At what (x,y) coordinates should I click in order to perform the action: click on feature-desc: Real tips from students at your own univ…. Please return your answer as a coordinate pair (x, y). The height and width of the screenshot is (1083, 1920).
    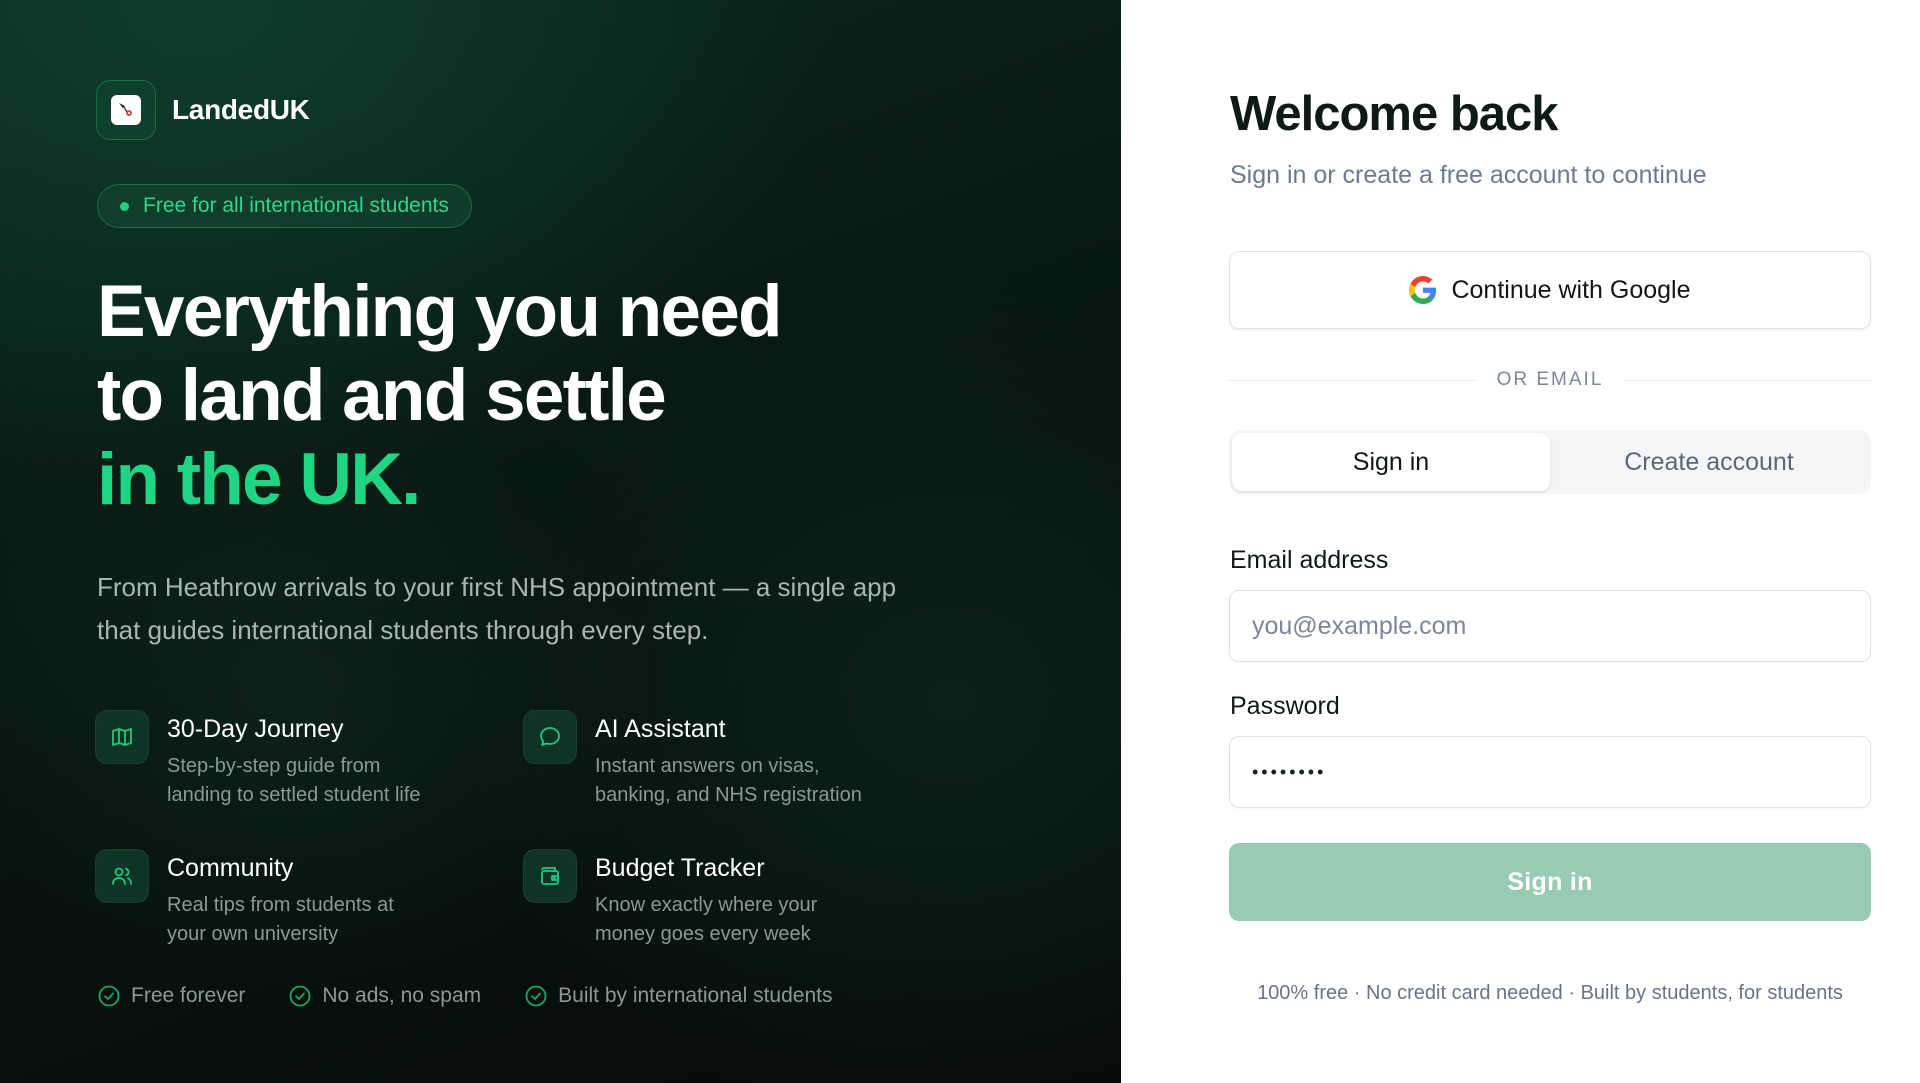
    Looking at the image, I should click on (280, 920).